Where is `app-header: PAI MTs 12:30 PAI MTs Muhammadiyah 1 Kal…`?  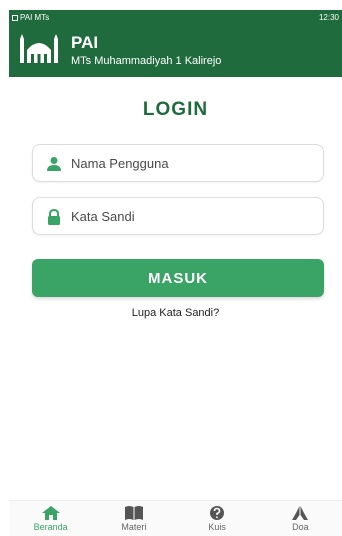
app-header: PAI MTs 12:30 PAI MTs Muhammadiyah 1 Kal… is located at coordinates (175, 43).